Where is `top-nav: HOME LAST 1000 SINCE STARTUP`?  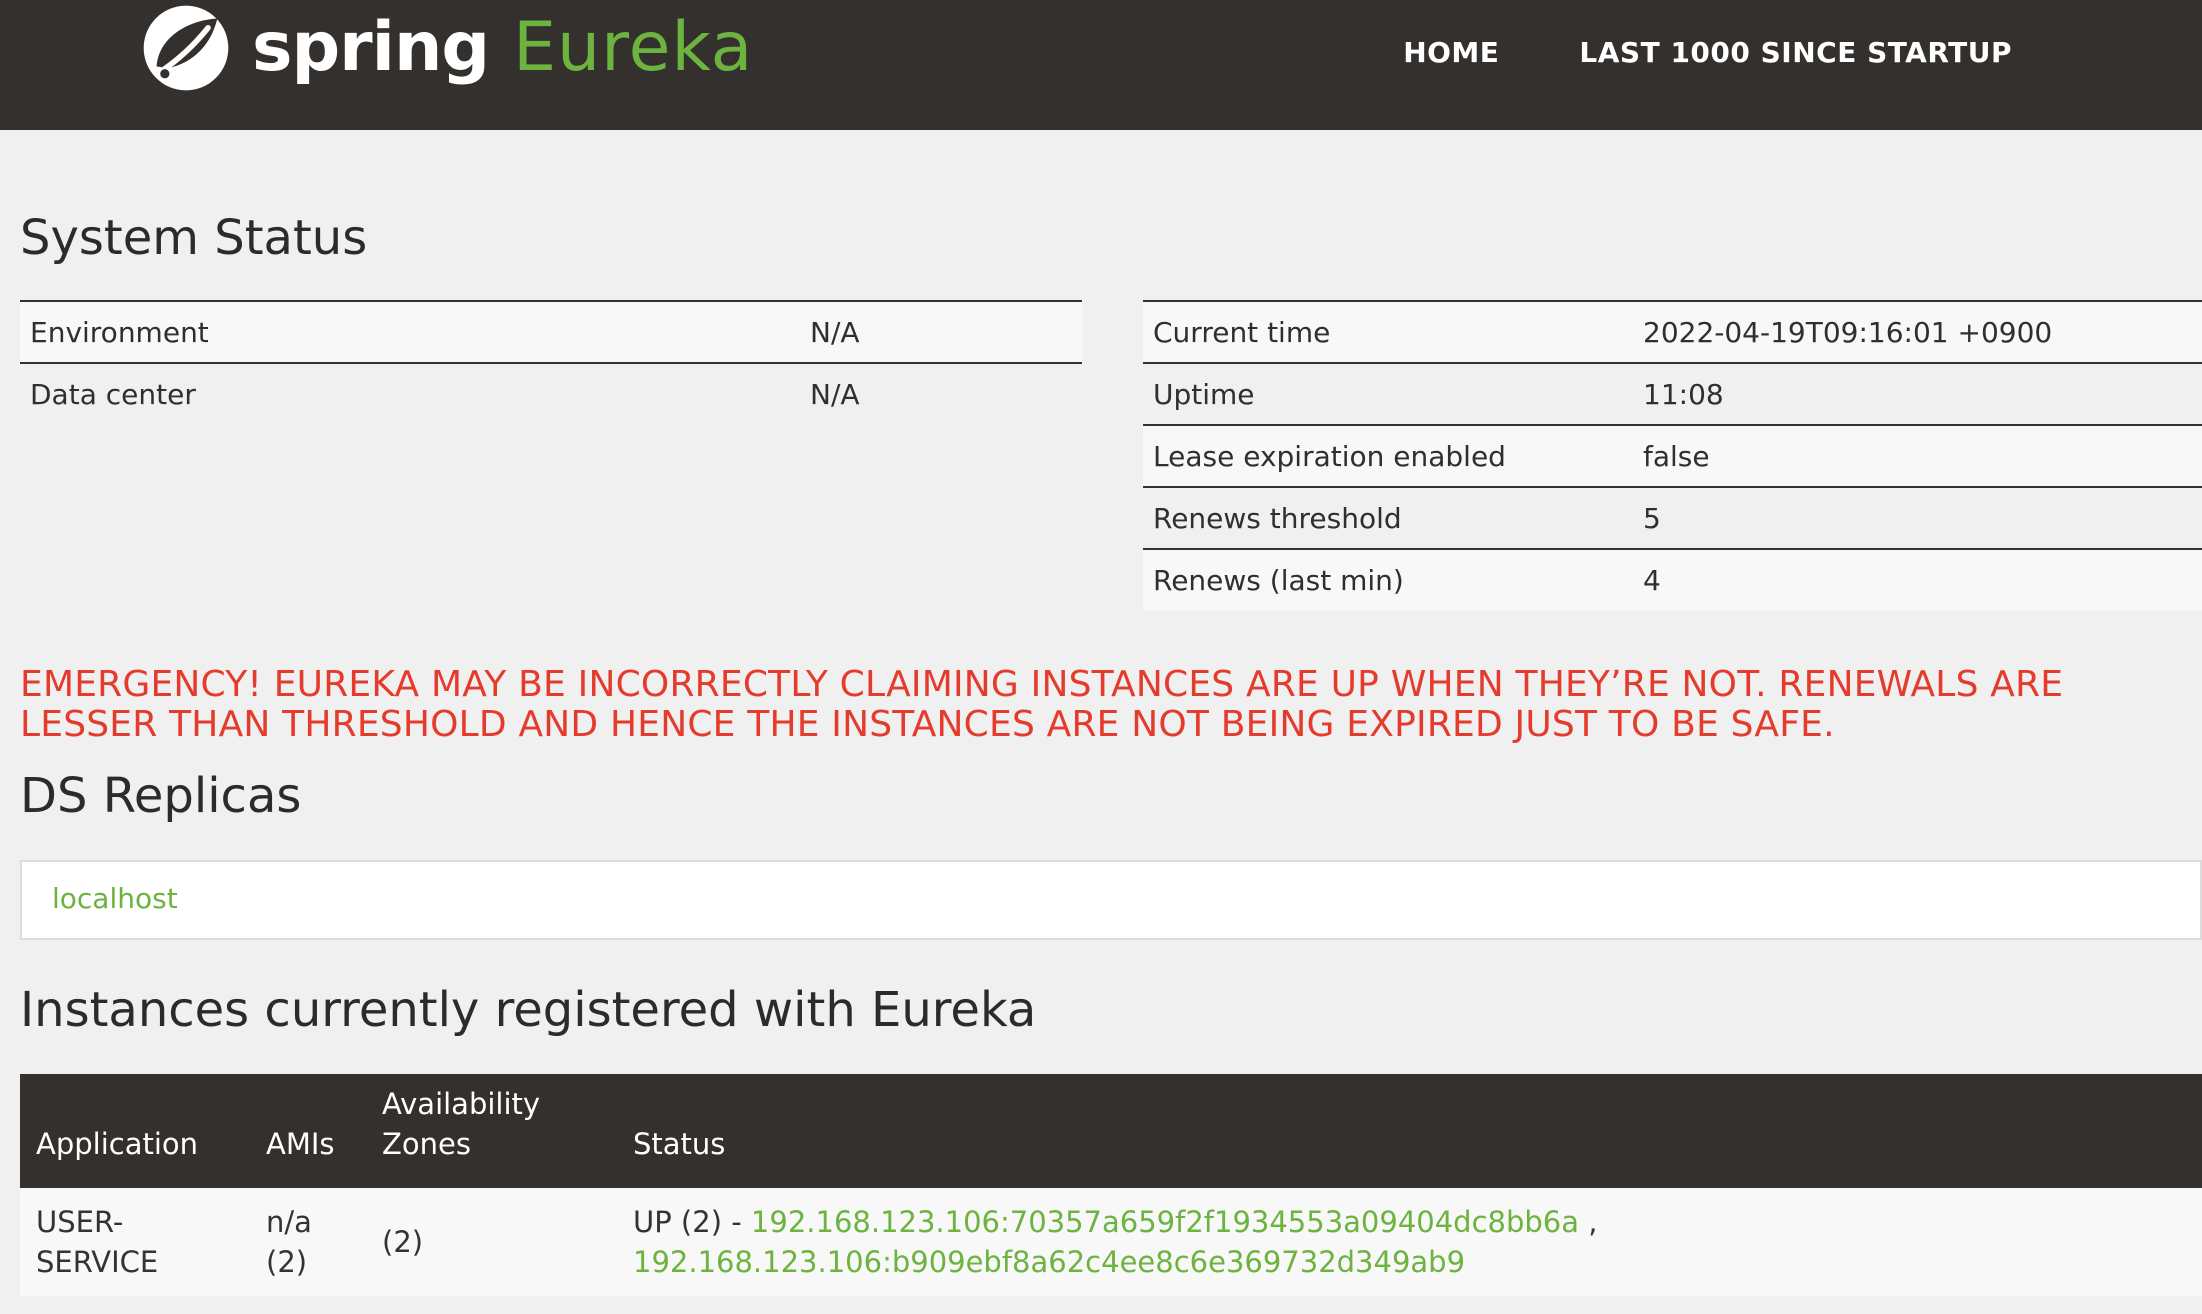
top-nav: HOME LAST 1000 SINCE STARTUP is located at coordinates (1707, 52).